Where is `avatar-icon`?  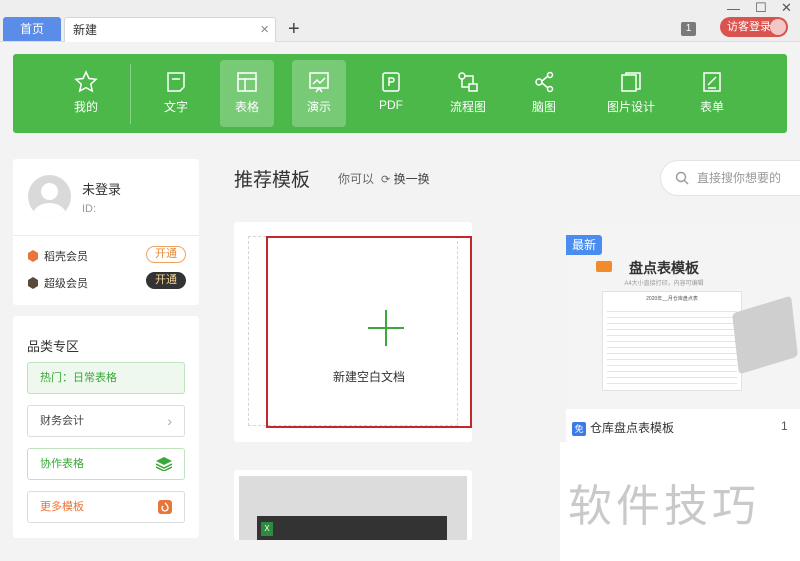
avatar-icon is located at coordinates (778, 27).